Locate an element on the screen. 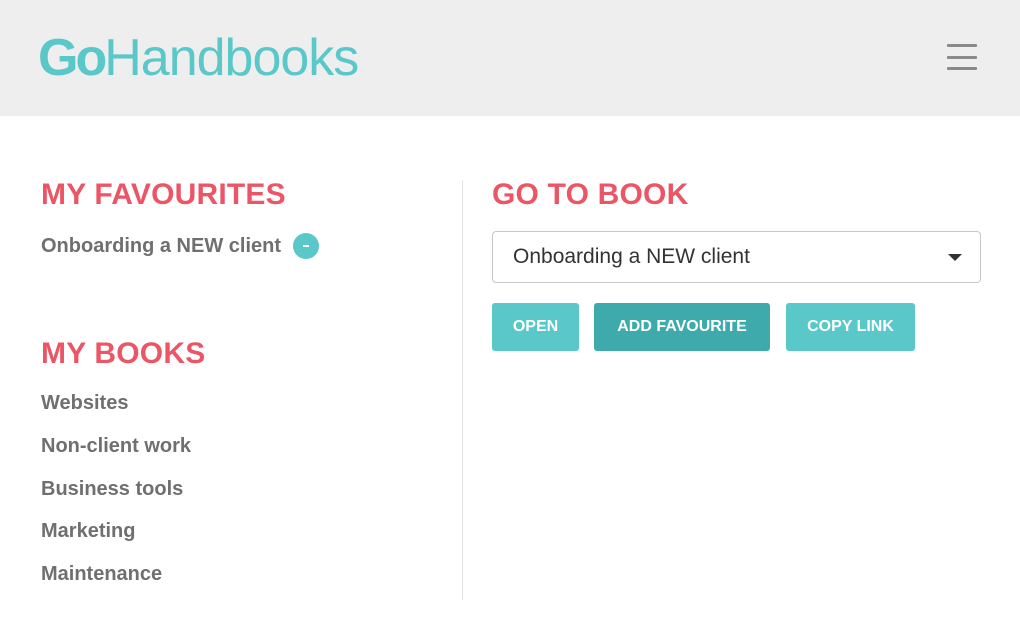 This screenshot has width=1020, height=638. book-link-maintenance: Maintenance is located at coordinates (101, 574).